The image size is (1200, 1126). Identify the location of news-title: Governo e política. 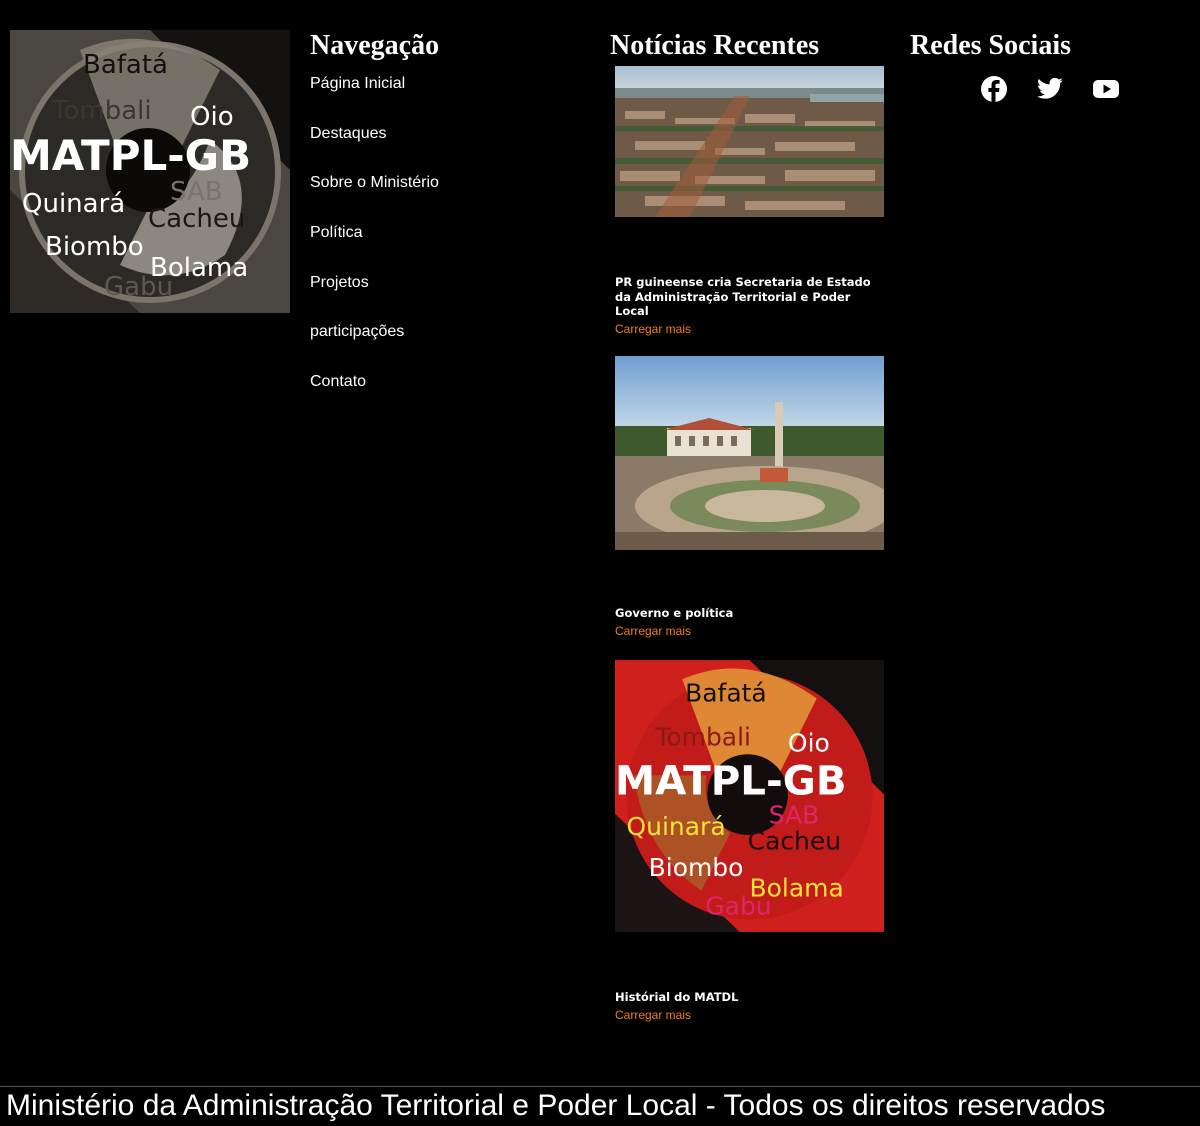
(674, 613).